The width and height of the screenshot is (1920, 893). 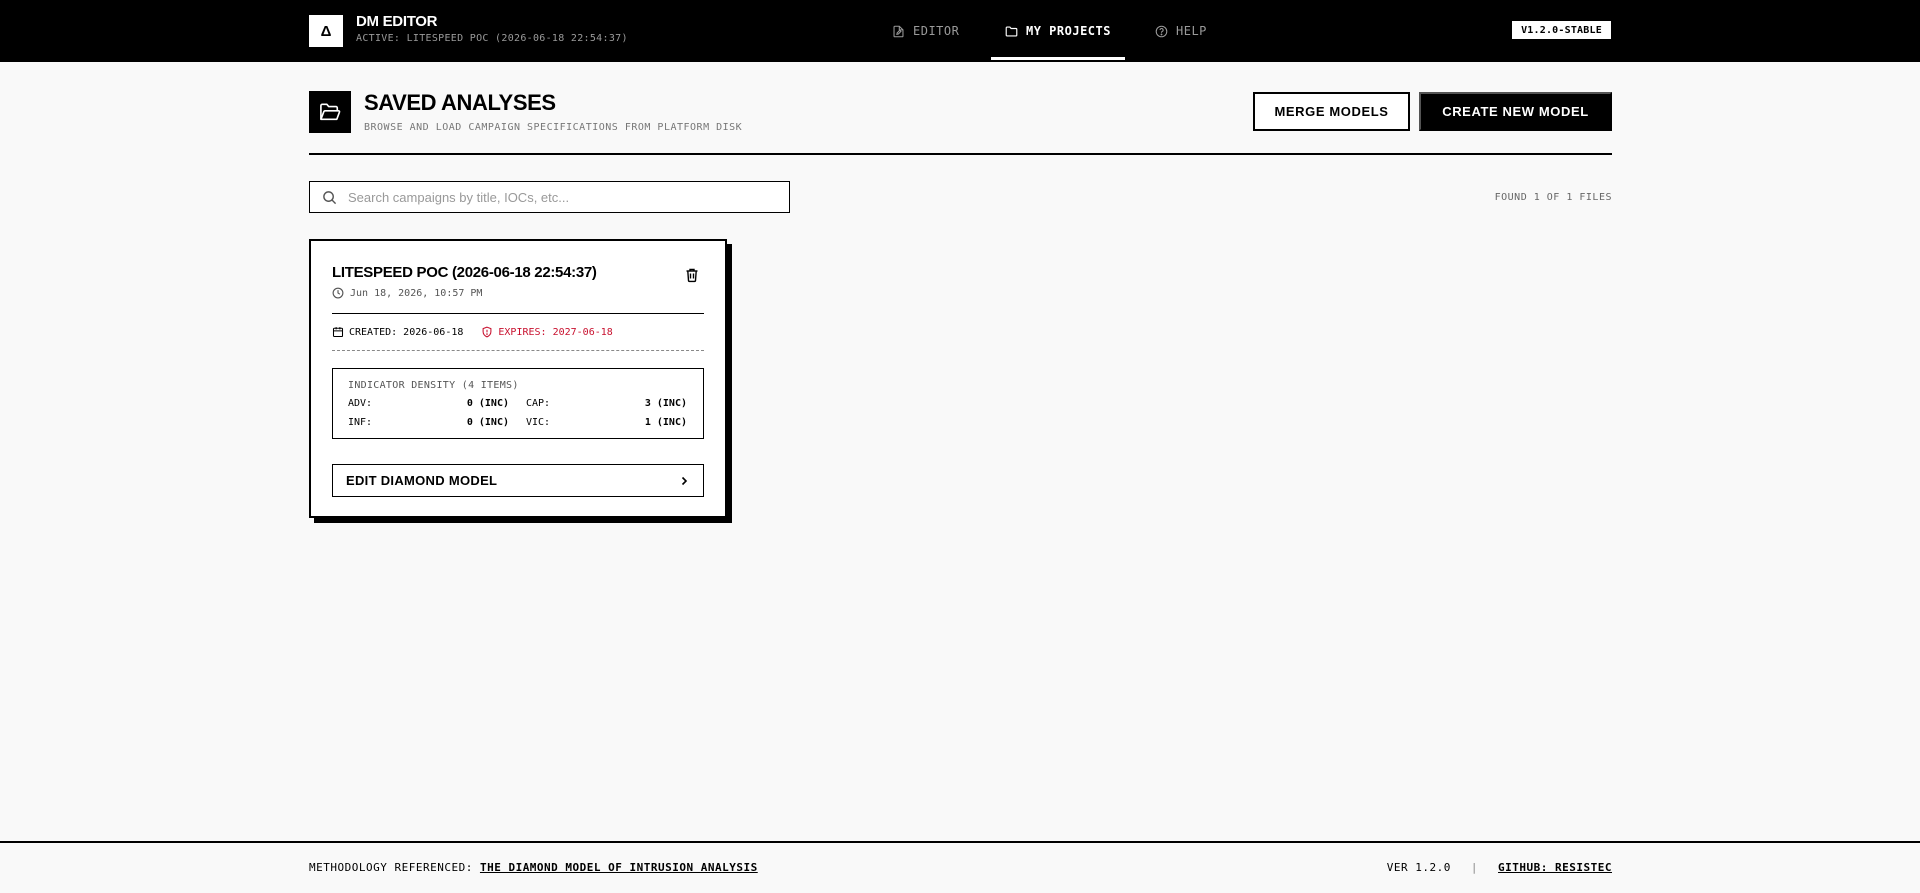 What do you see at coordinates (1418, 867) in the screenshot?
I see `footer-version: VER 1.2.0` at bounding box center [1418, 867].